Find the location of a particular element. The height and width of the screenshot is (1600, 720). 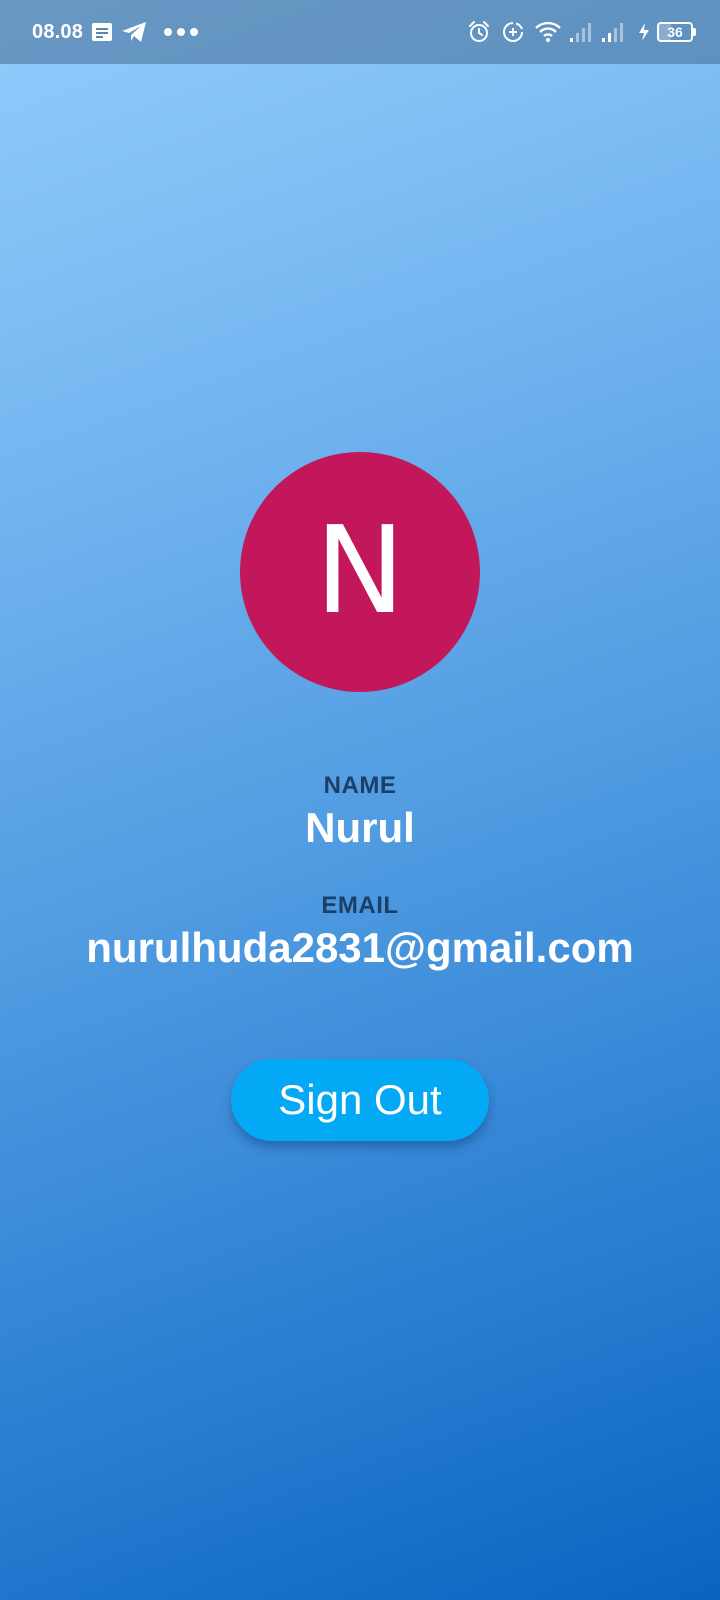

telegram-icon is located at coordinates (134, 32).